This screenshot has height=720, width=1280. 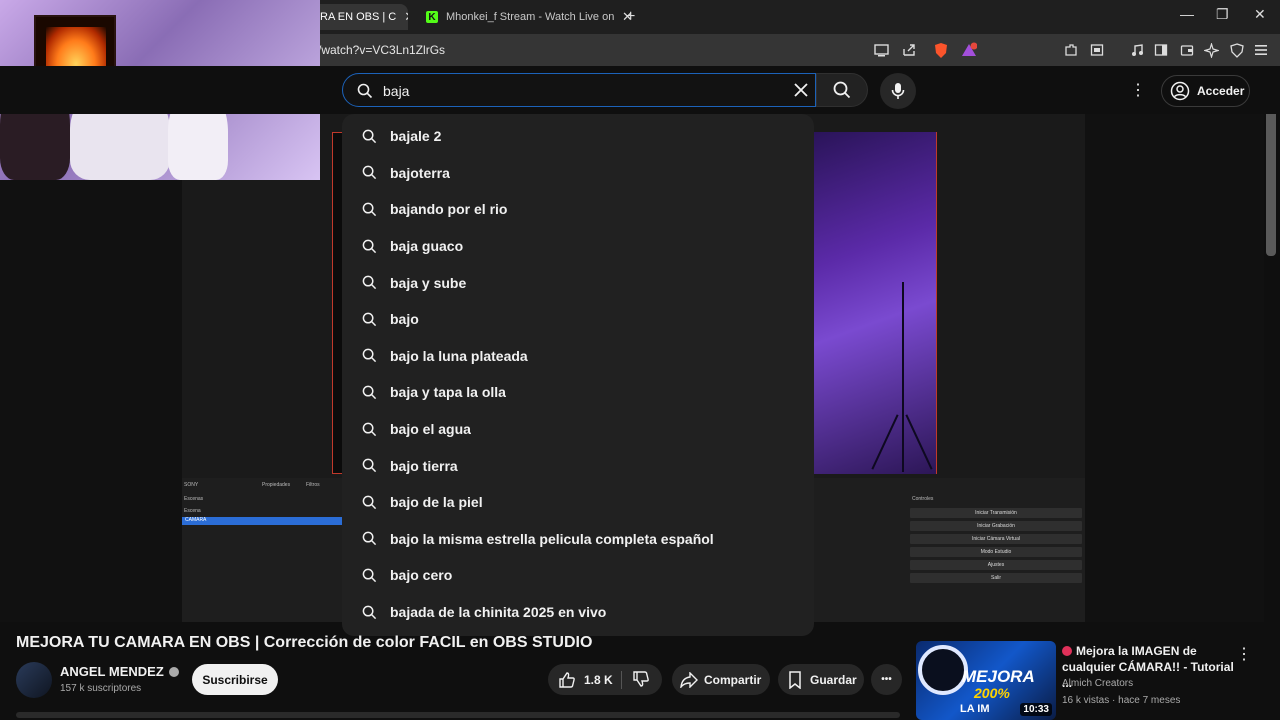 I want to click on channel-name: ANGEL MENDEZ, so click(x=119, y=671).